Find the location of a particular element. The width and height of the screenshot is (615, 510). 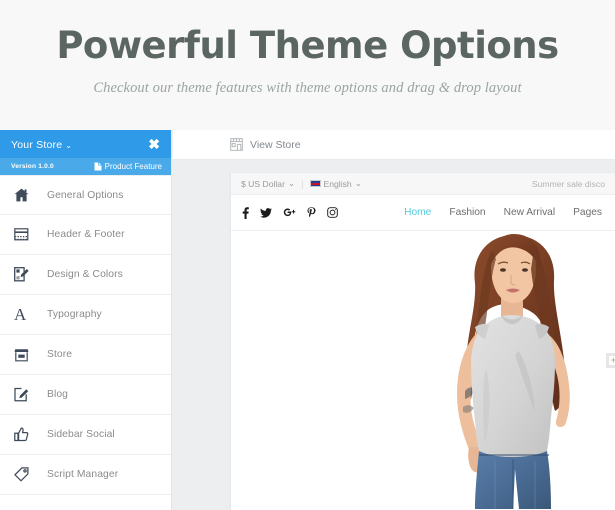

sidebar-item-label: Header & Footer is located at coordinates (86, 234).